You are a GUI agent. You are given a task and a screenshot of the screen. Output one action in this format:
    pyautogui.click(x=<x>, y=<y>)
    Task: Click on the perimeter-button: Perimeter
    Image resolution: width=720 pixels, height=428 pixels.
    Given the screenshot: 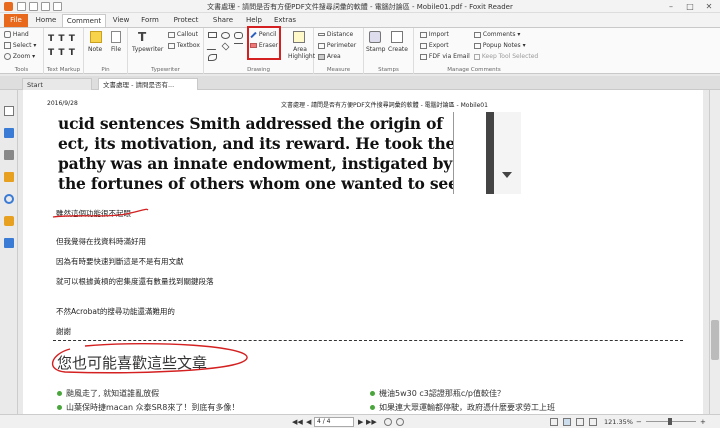 What is the action you would take?
    pyautogui.click(x=337, y=45)
    